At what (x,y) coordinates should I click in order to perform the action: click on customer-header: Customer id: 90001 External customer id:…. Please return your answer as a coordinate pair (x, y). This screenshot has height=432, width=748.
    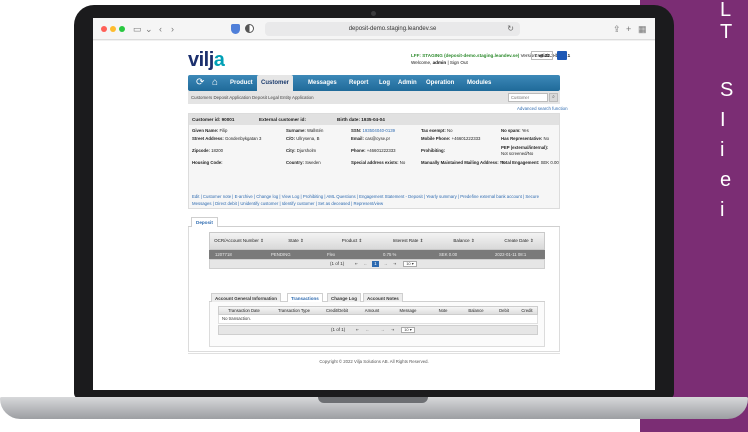
    Looking at the image, I should click on (374, 119).